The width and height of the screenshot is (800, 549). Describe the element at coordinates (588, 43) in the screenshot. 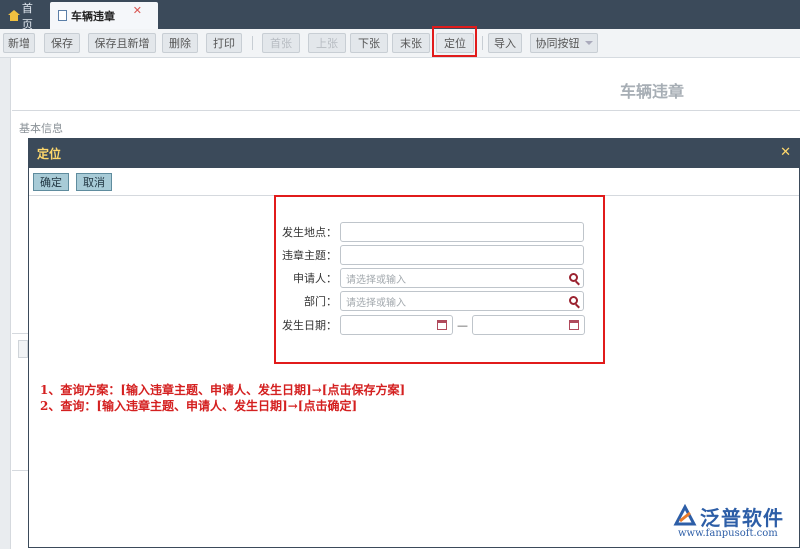

I see `chevron-down-icon` at that location.